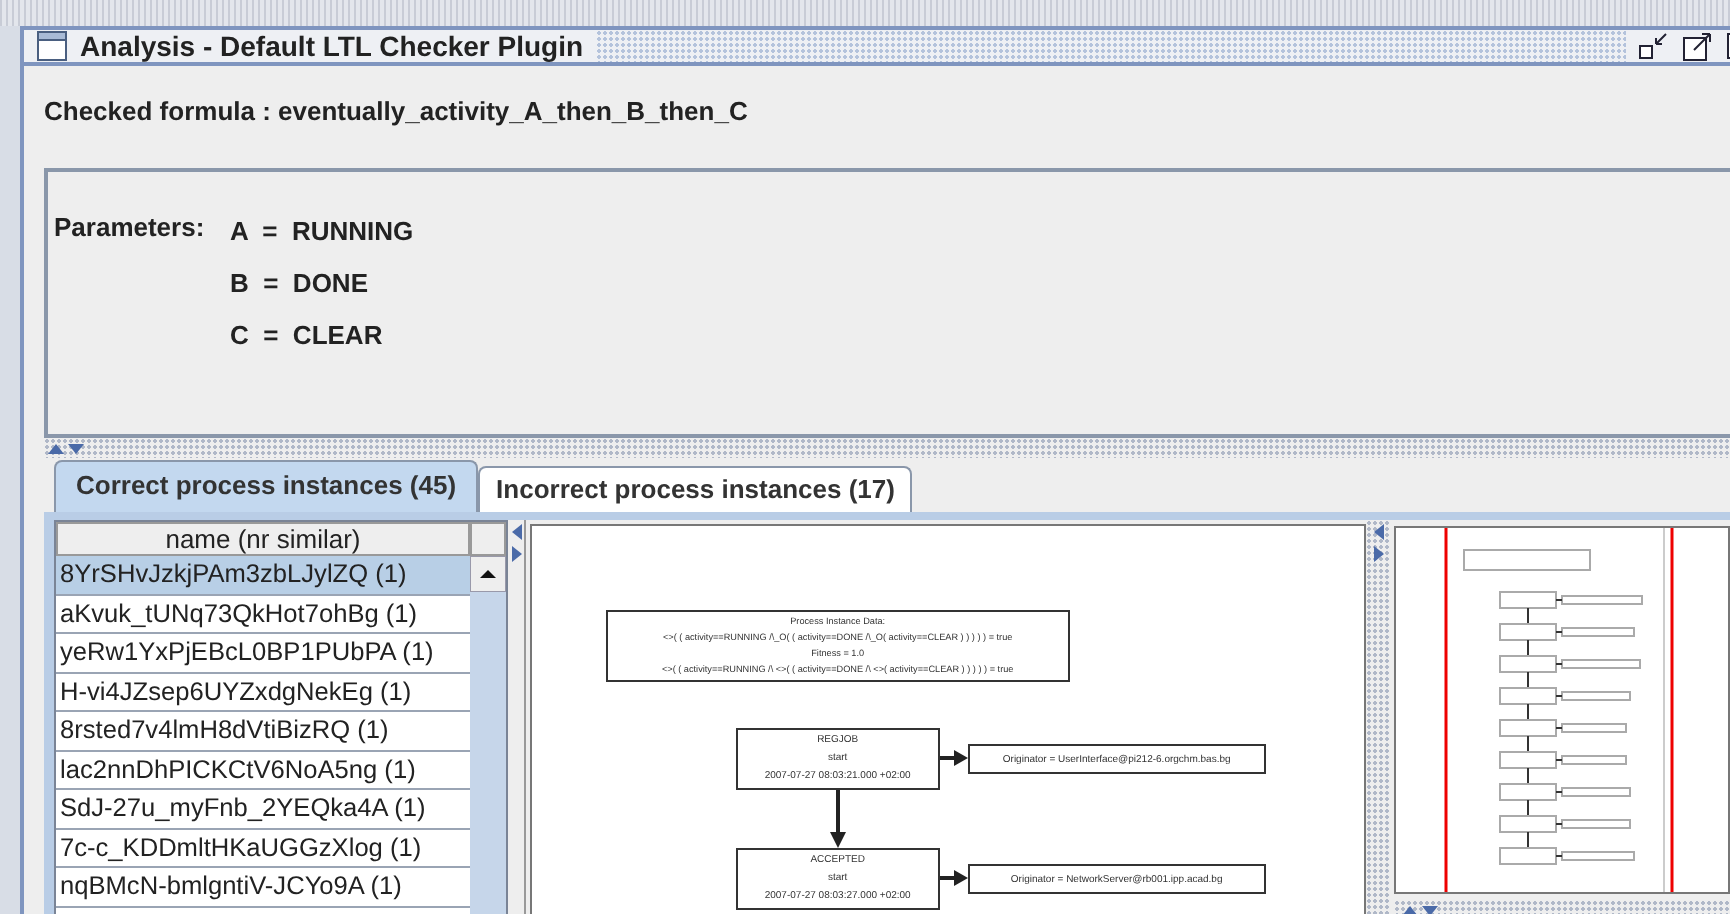 The width and height of the screenshot is (1730, 914). I want to click on parameter-value: A = RUNNING, so click(322, 232).